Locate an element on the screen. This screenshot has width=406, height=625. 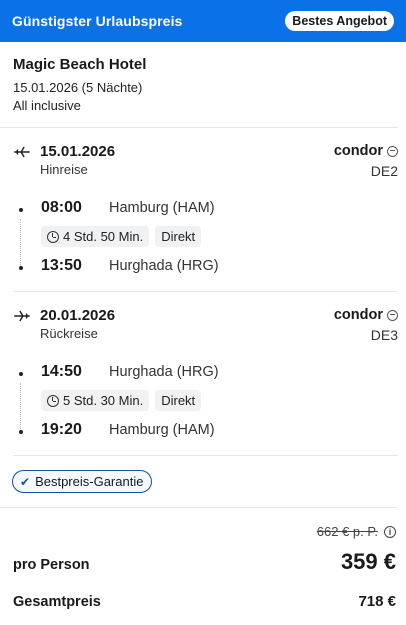
duration-chip: 4 Std. 50 Min. is located at coordinates (95, 236).